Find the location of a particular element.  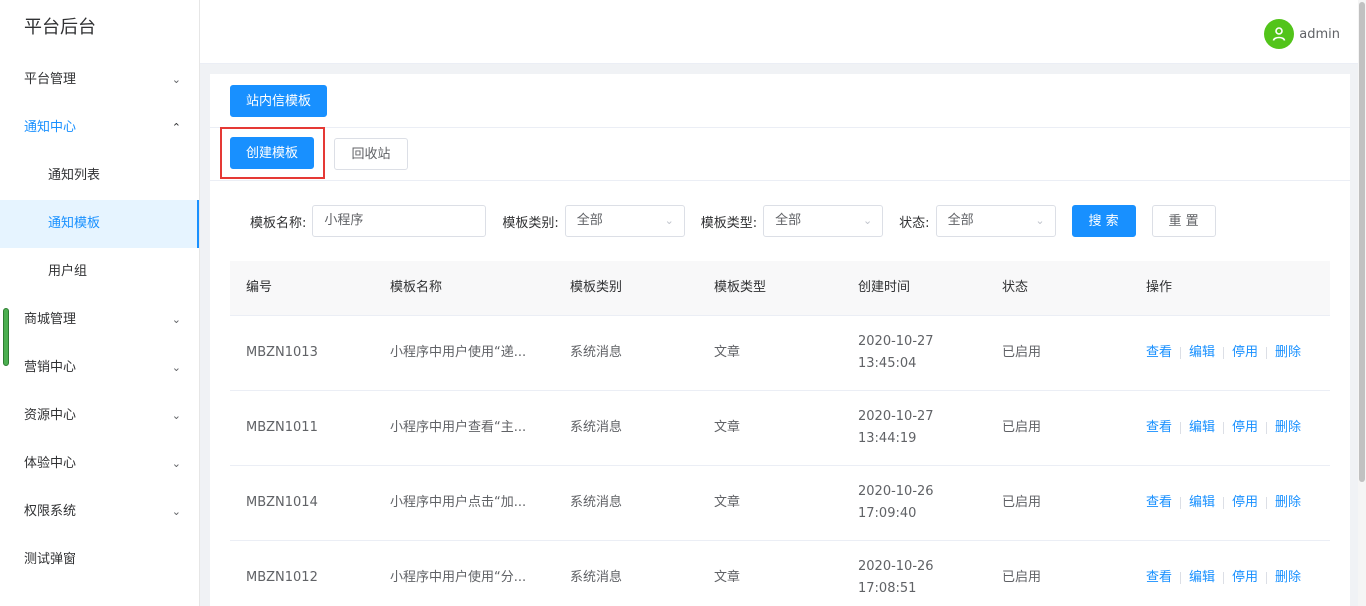

column-header: 创建时间 is located at coordinates (884, 287).